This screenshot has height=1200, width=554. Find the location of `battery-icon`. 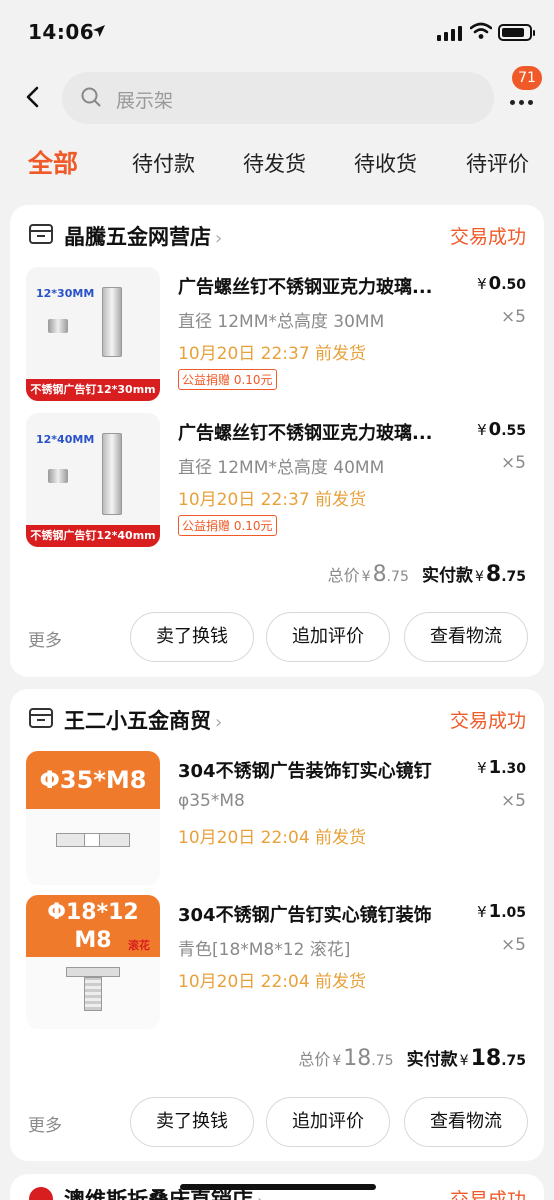

battery-icon is located at coordinates (516, 32).